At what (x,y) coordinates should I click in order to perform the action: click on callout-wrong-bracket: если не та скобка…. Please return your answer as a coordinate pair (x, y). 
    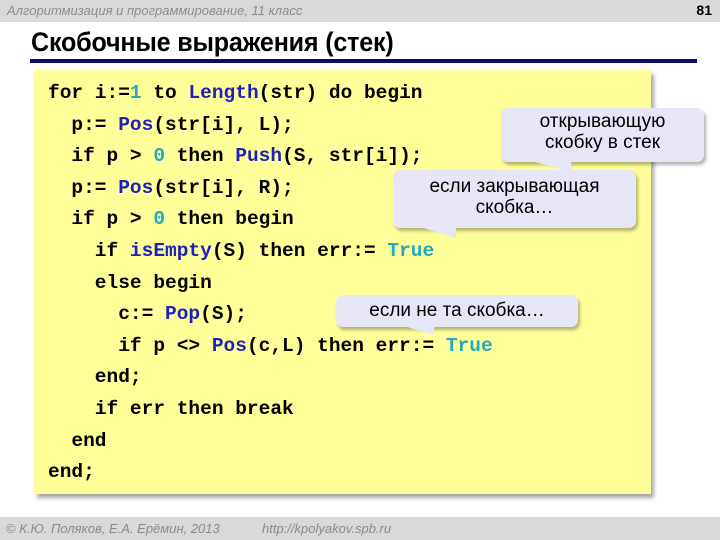
    Looking at the image, I should click on (457, 315).